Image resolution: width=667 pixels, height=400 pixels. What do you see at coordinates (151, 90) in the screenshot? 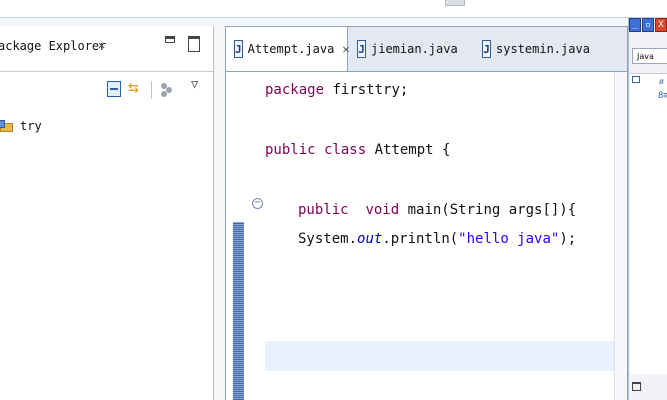
I see `toolbar-separator` at bounding box center [151, 90].